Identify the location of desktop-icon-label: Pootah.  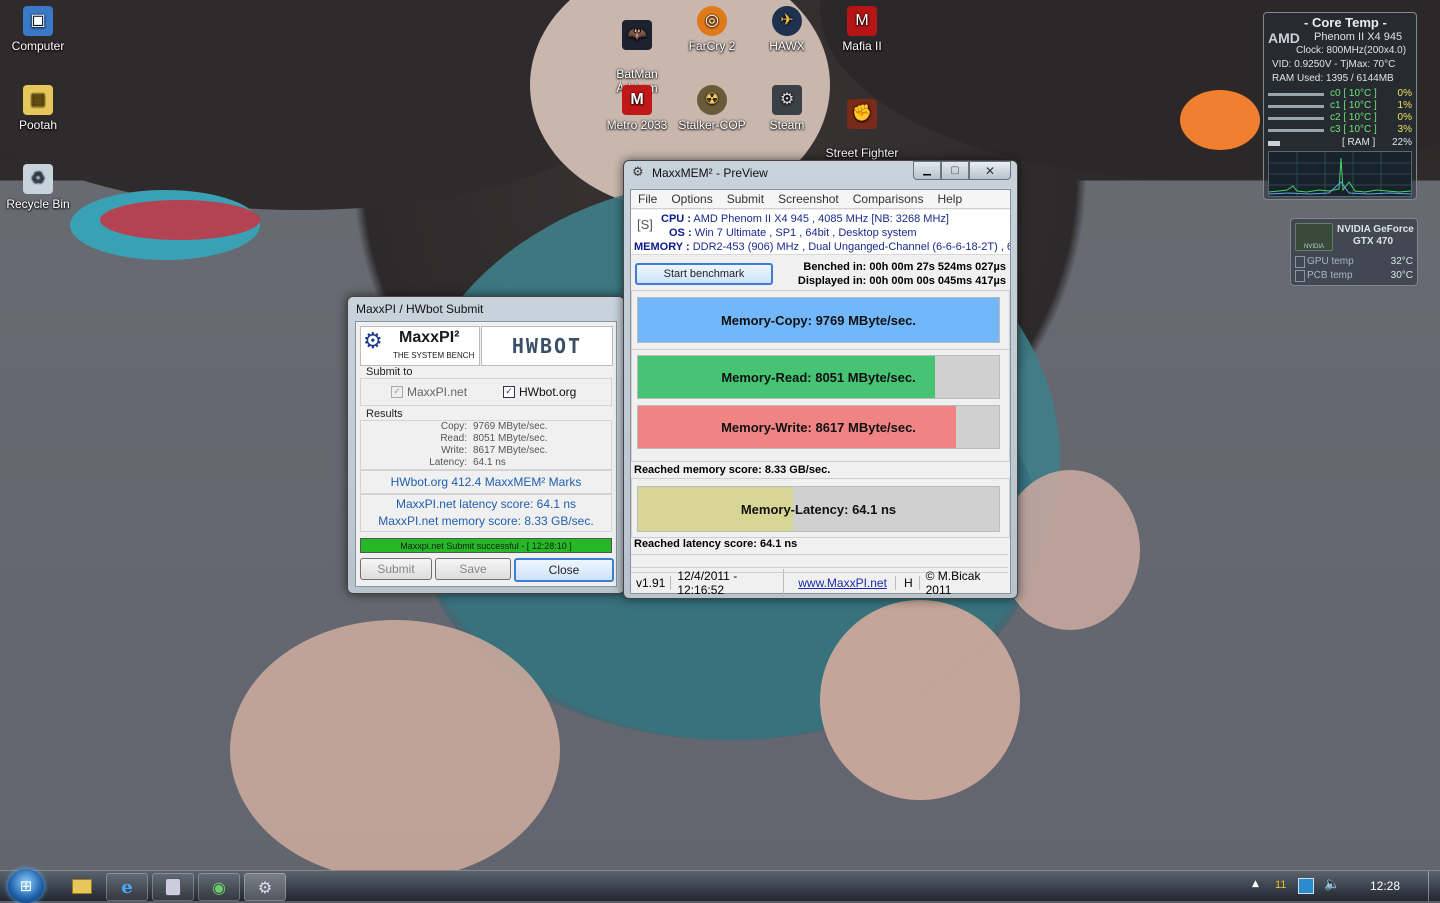
(38, 125).